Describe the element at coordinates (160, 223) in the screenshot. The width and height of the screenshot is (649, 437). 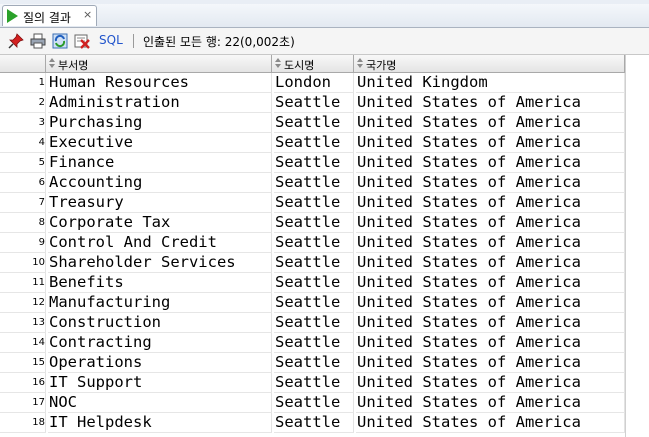
I see `dept-name-cell: Corporate Tax` at that location.